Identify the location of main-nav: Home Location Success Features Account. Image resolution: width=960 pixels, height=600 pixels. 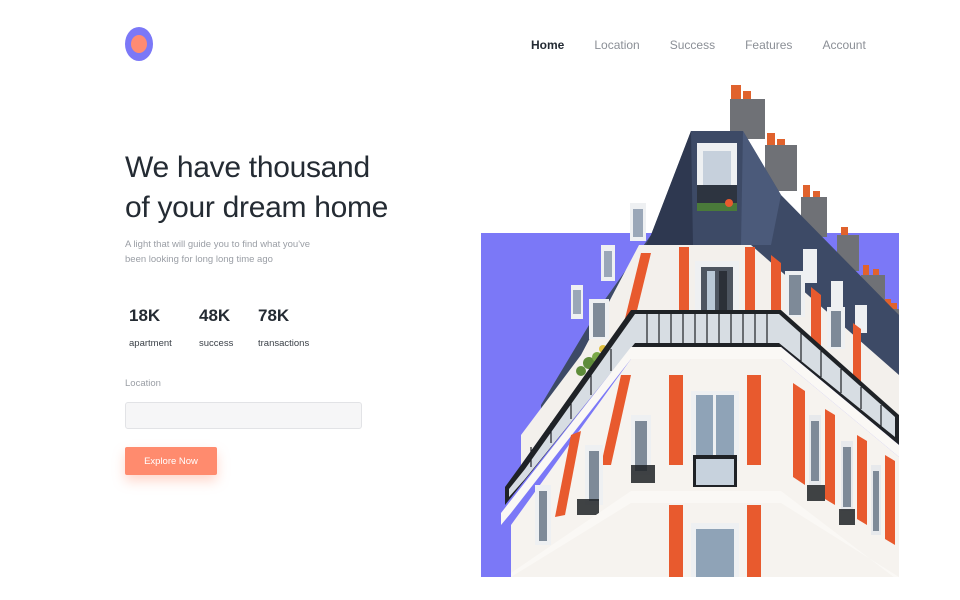
(698, 45).